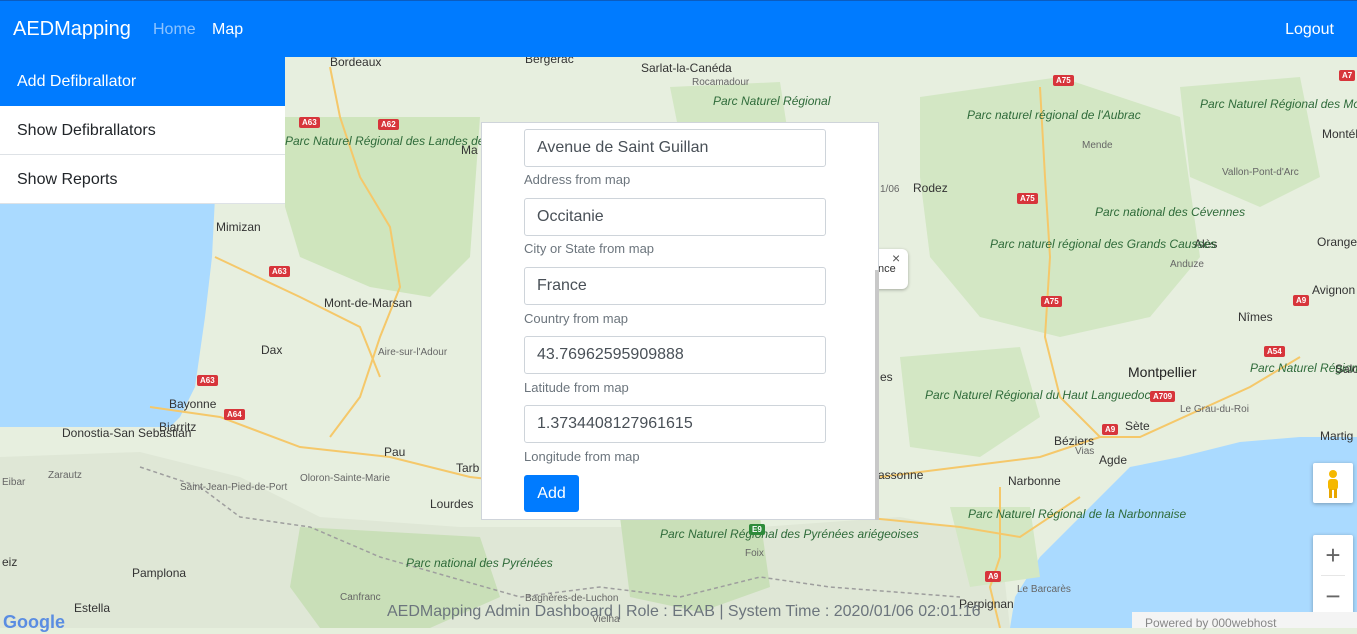 This screenshot has width=1357, height=634. Describe the element at coordinates (877, 395) in the screenshot. I see `panel-scrollbar` at that location.